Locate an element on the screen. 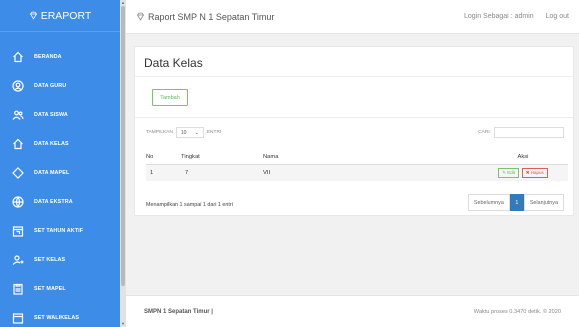  sidebar-item-data-ekstra: DATA EKSTRA is located at coordinates (60, 201).